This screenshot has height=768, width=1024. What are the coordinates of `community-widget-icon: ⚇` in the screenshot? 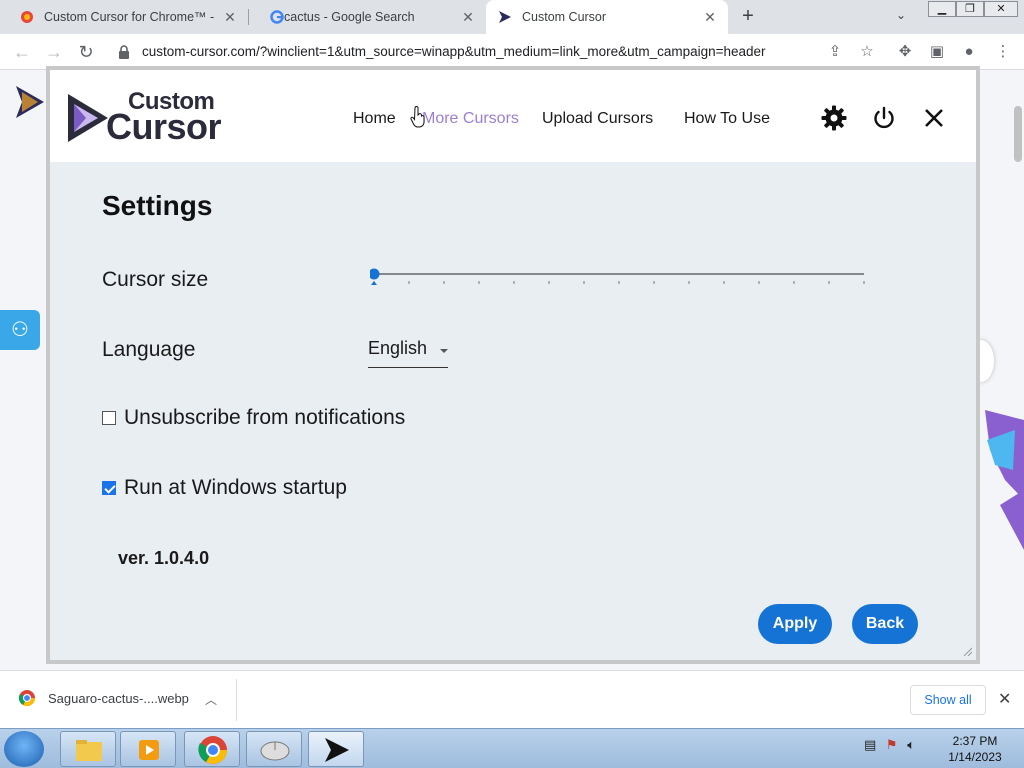 It's located at (20, 330).